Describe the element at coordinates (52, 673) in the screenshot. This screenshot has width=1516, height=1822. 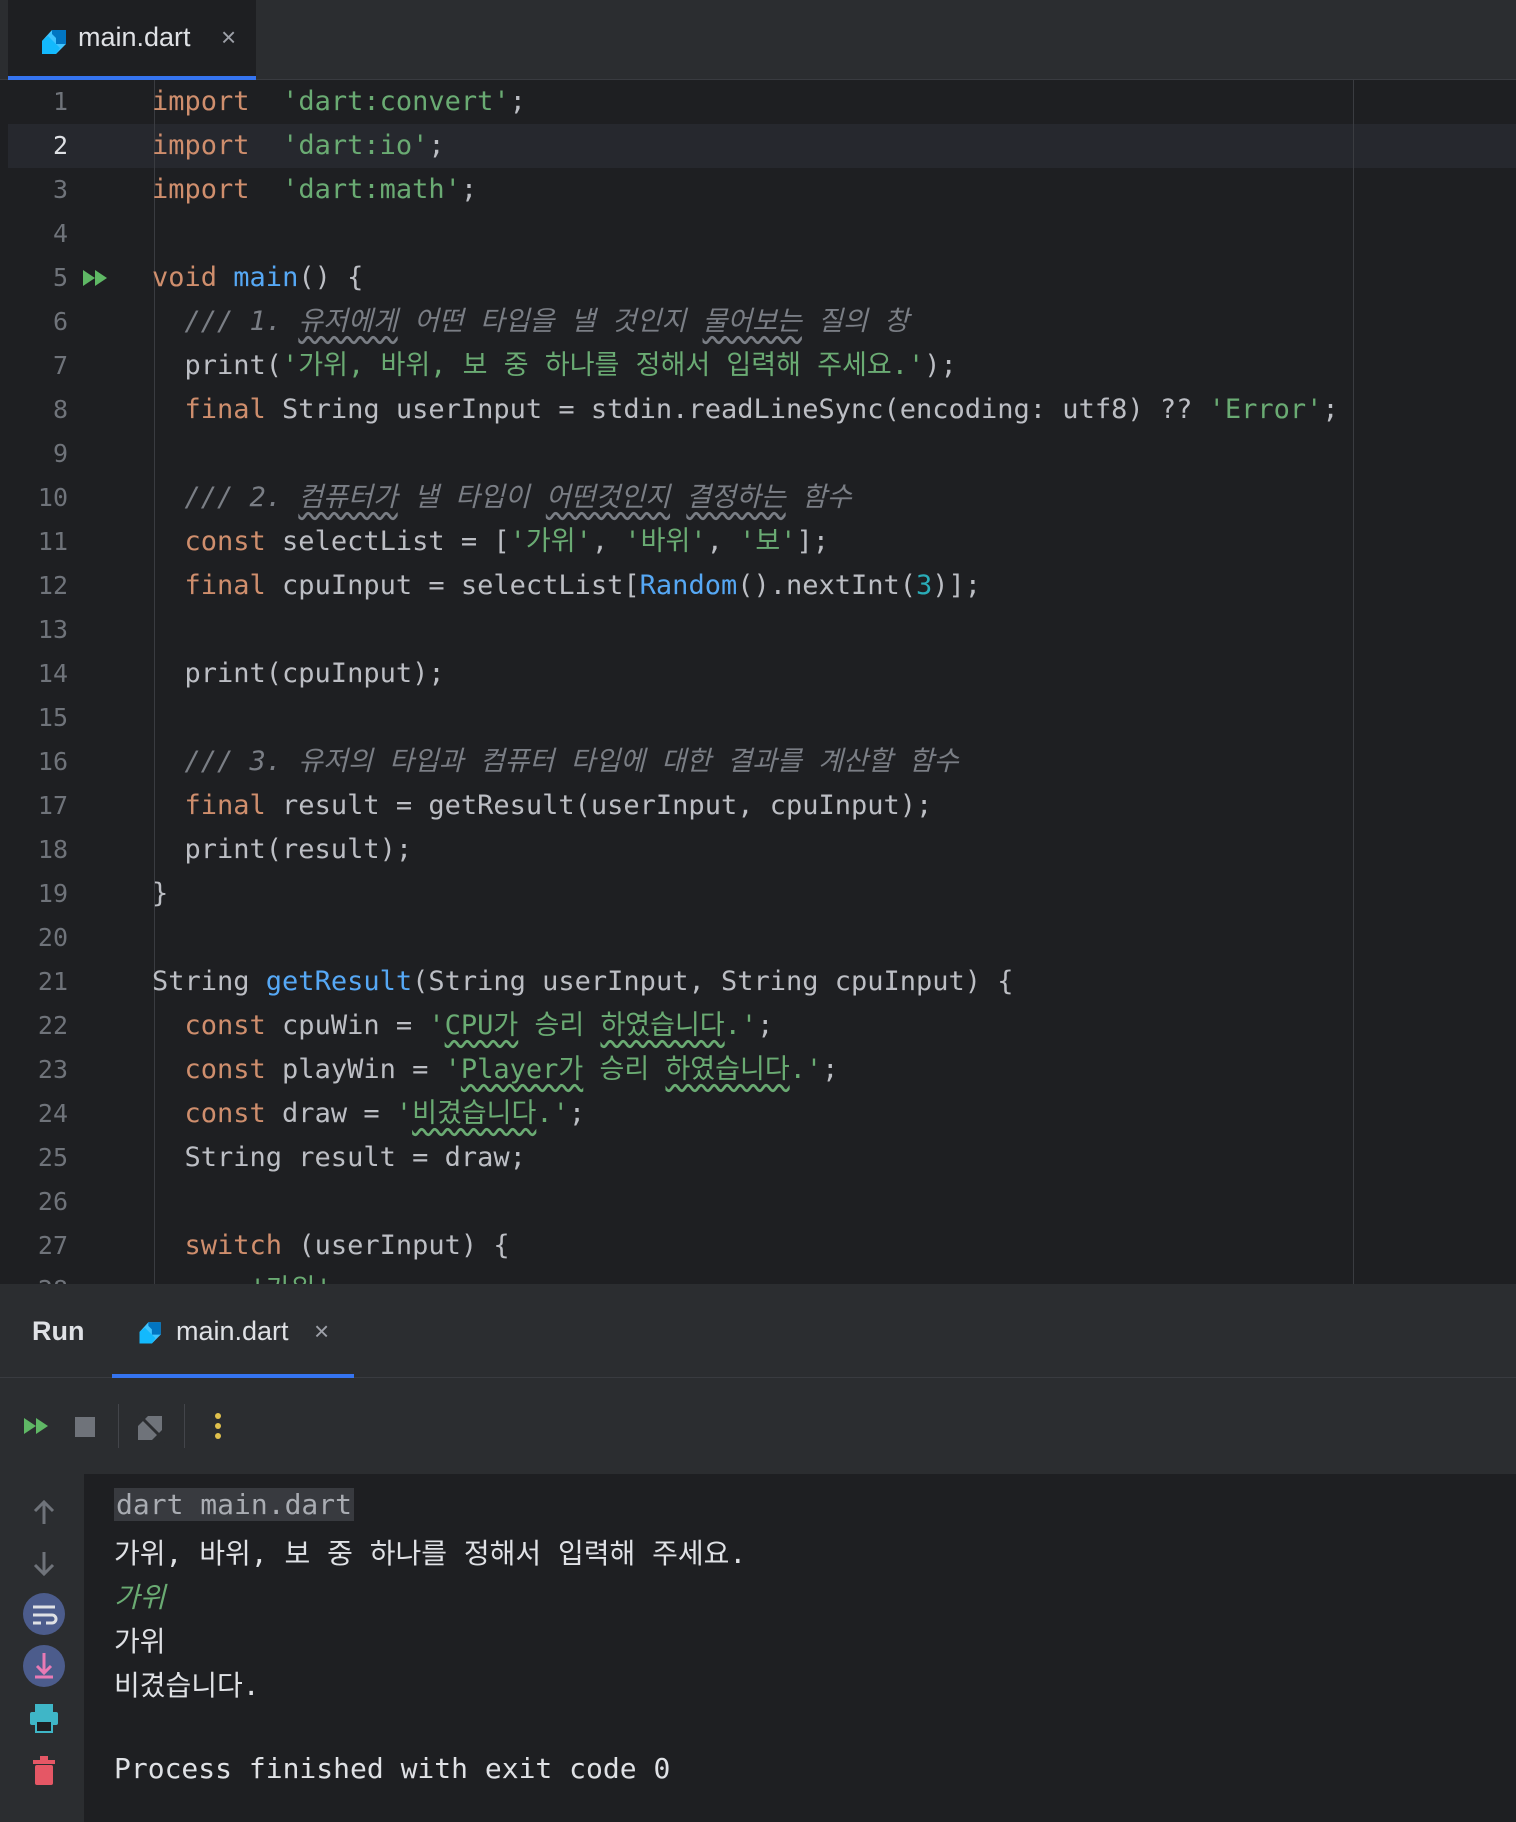
I see `line-number: 14` at that location.